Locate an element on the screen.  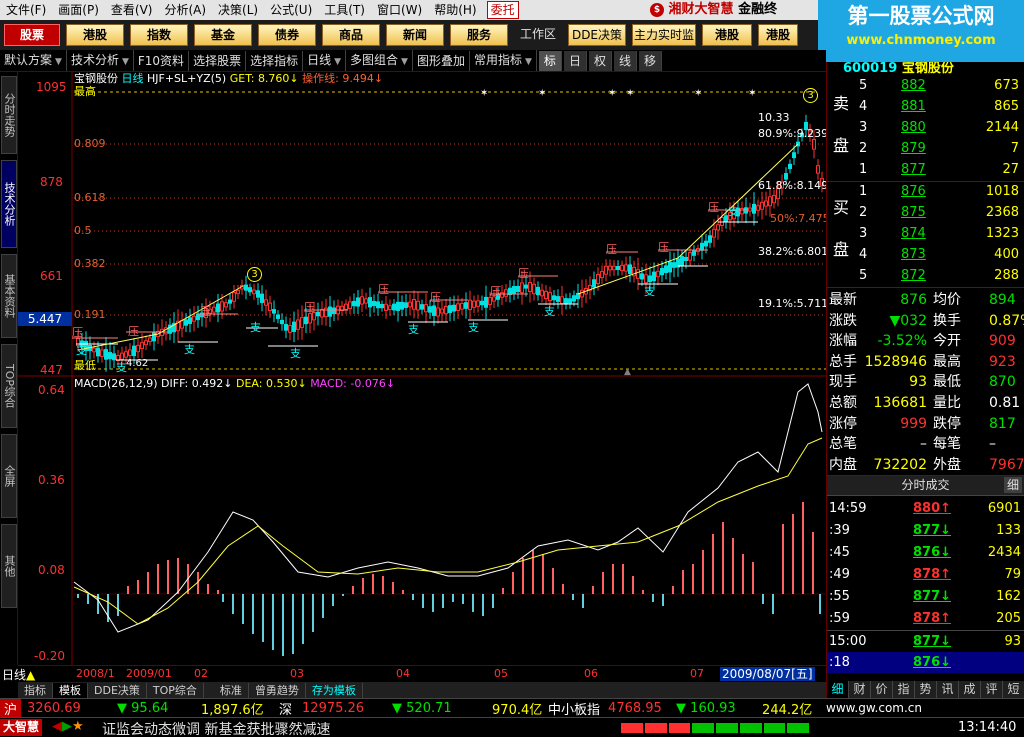
quote-tab: 成 is located at coordinates (970, 689).